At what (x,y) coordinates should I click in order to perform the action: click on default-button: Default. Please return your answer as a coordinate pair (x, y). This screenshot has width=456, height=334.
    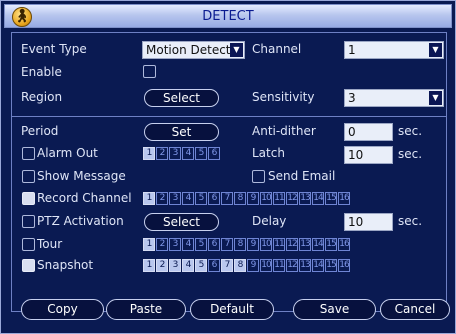
    Looking at the image, I should click on (232, 309).